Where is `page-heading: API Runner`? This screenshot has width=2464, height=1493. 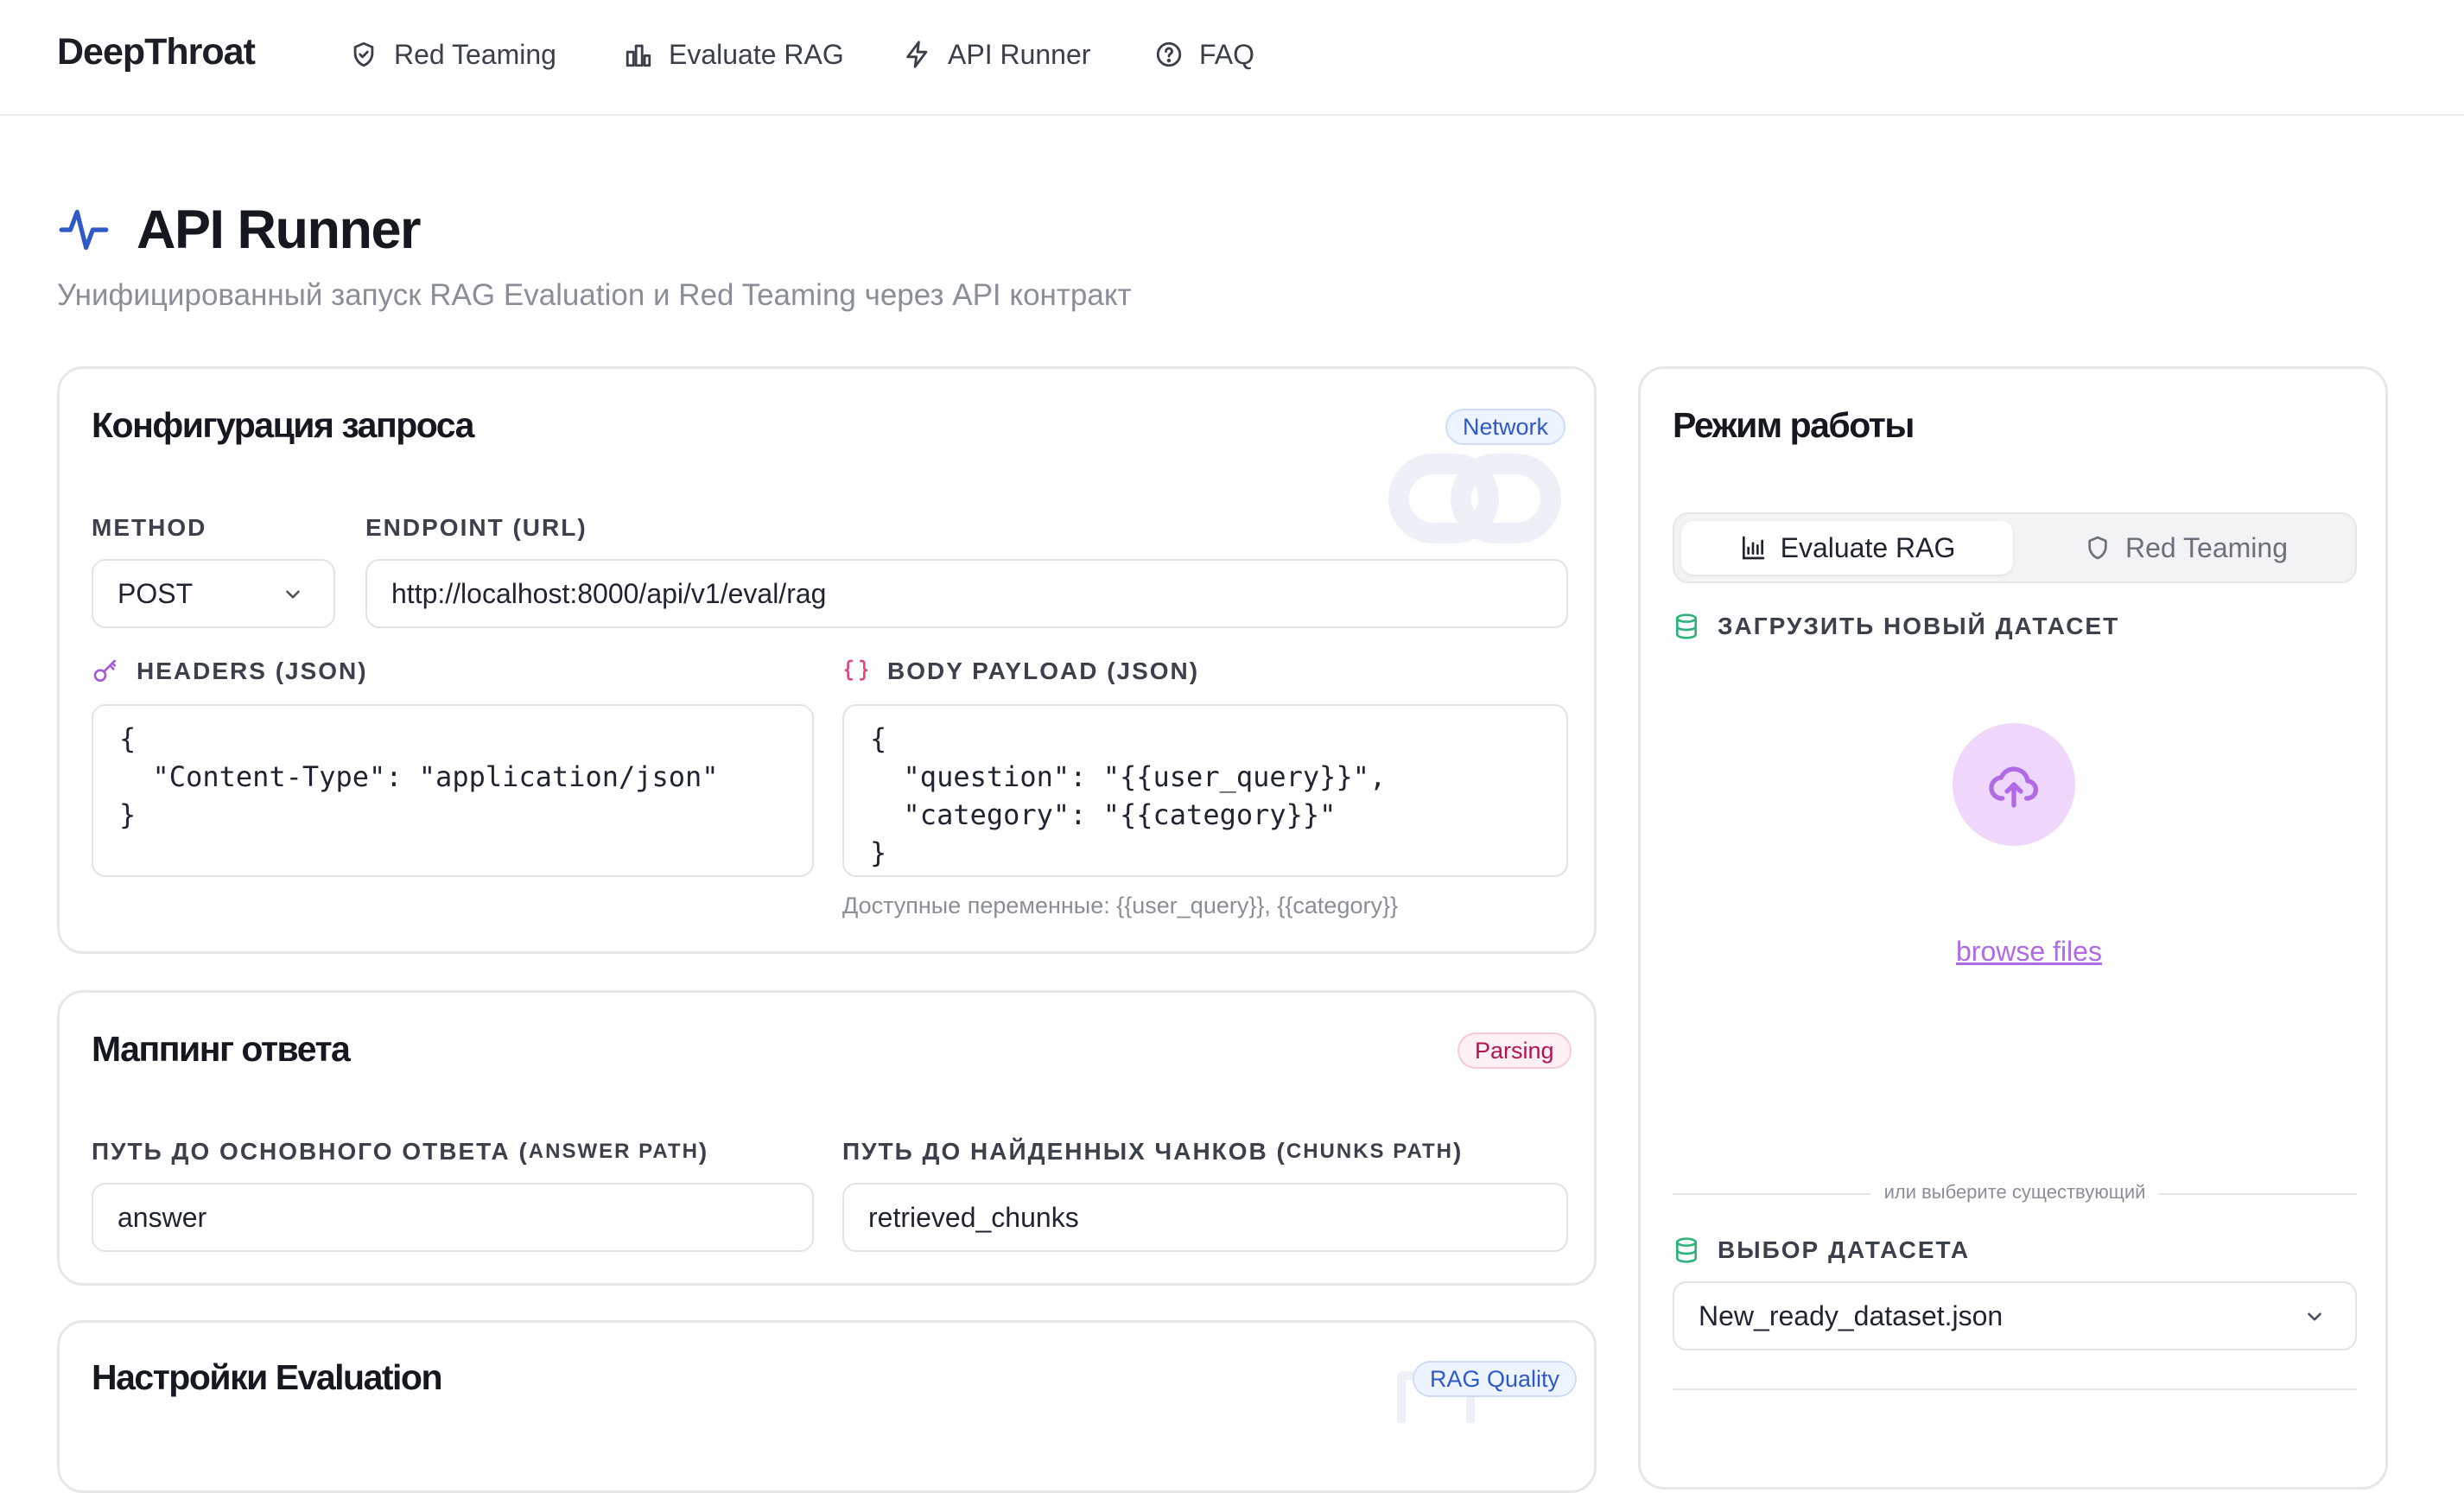 page-heading: API Runner is located at coordinates (240, 229).